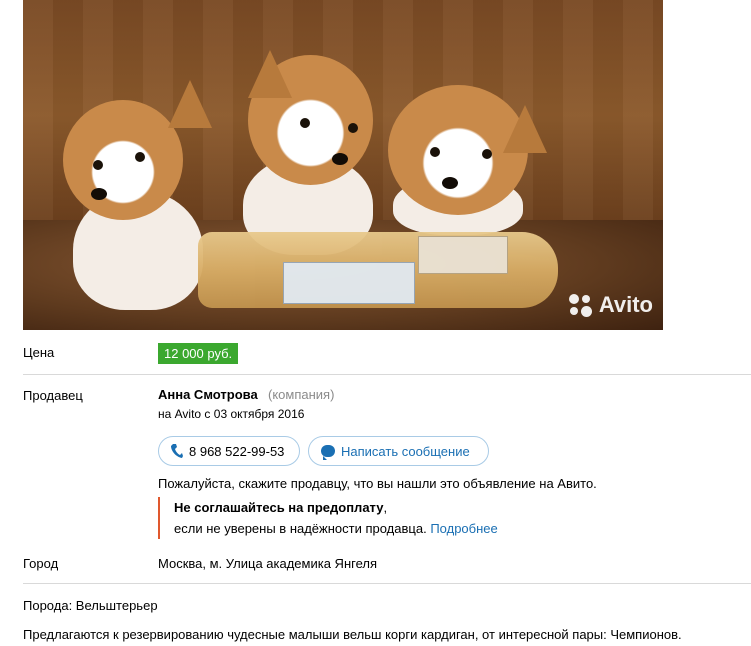  I want to click on warning-comma: ,, so click(385, 507).